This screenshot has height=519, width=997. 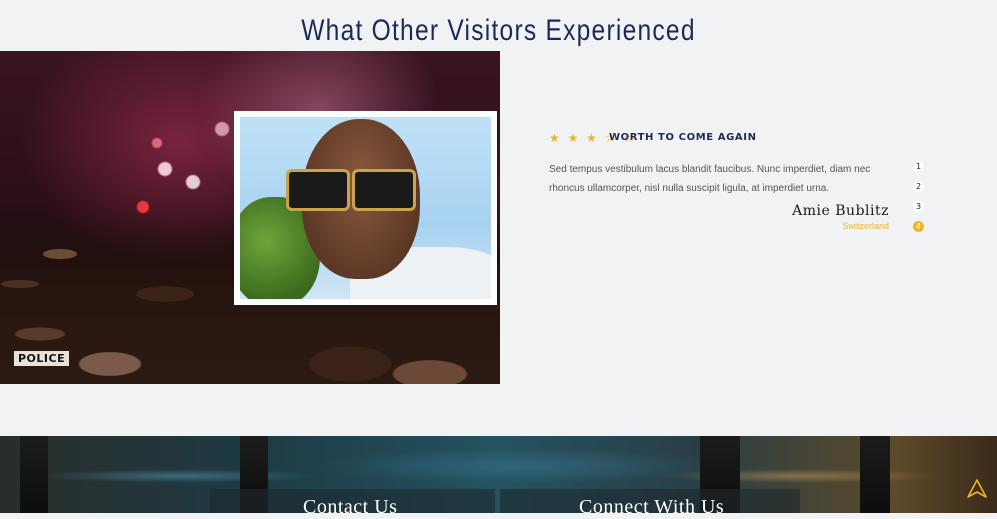 I want to click on pager-dot-4: 4, so click(x=918, y=226).